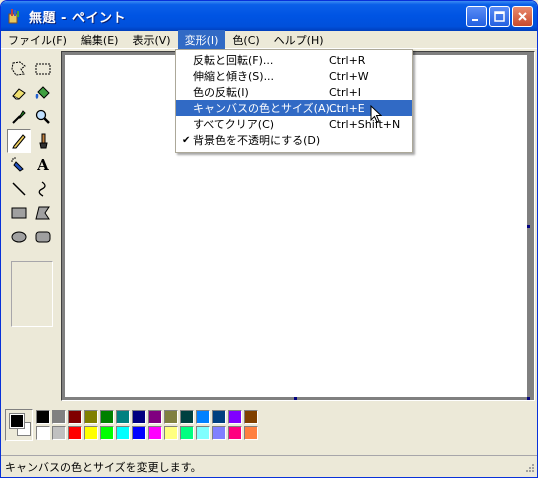  What do you see at coordinates (17, 421) in the screenshot?
I see `foreground-color` at bounding box center [17, 421].